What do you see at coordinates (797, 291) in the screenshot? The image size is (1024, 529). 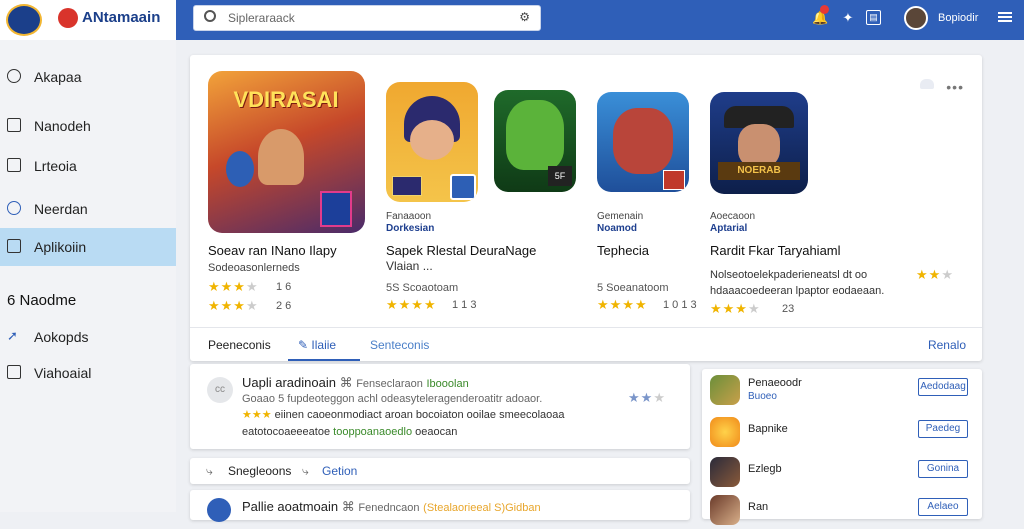 I see `app-description: hdaaacoedeeran lpaptor eodaeaan.` at bounding box center [797, 291].